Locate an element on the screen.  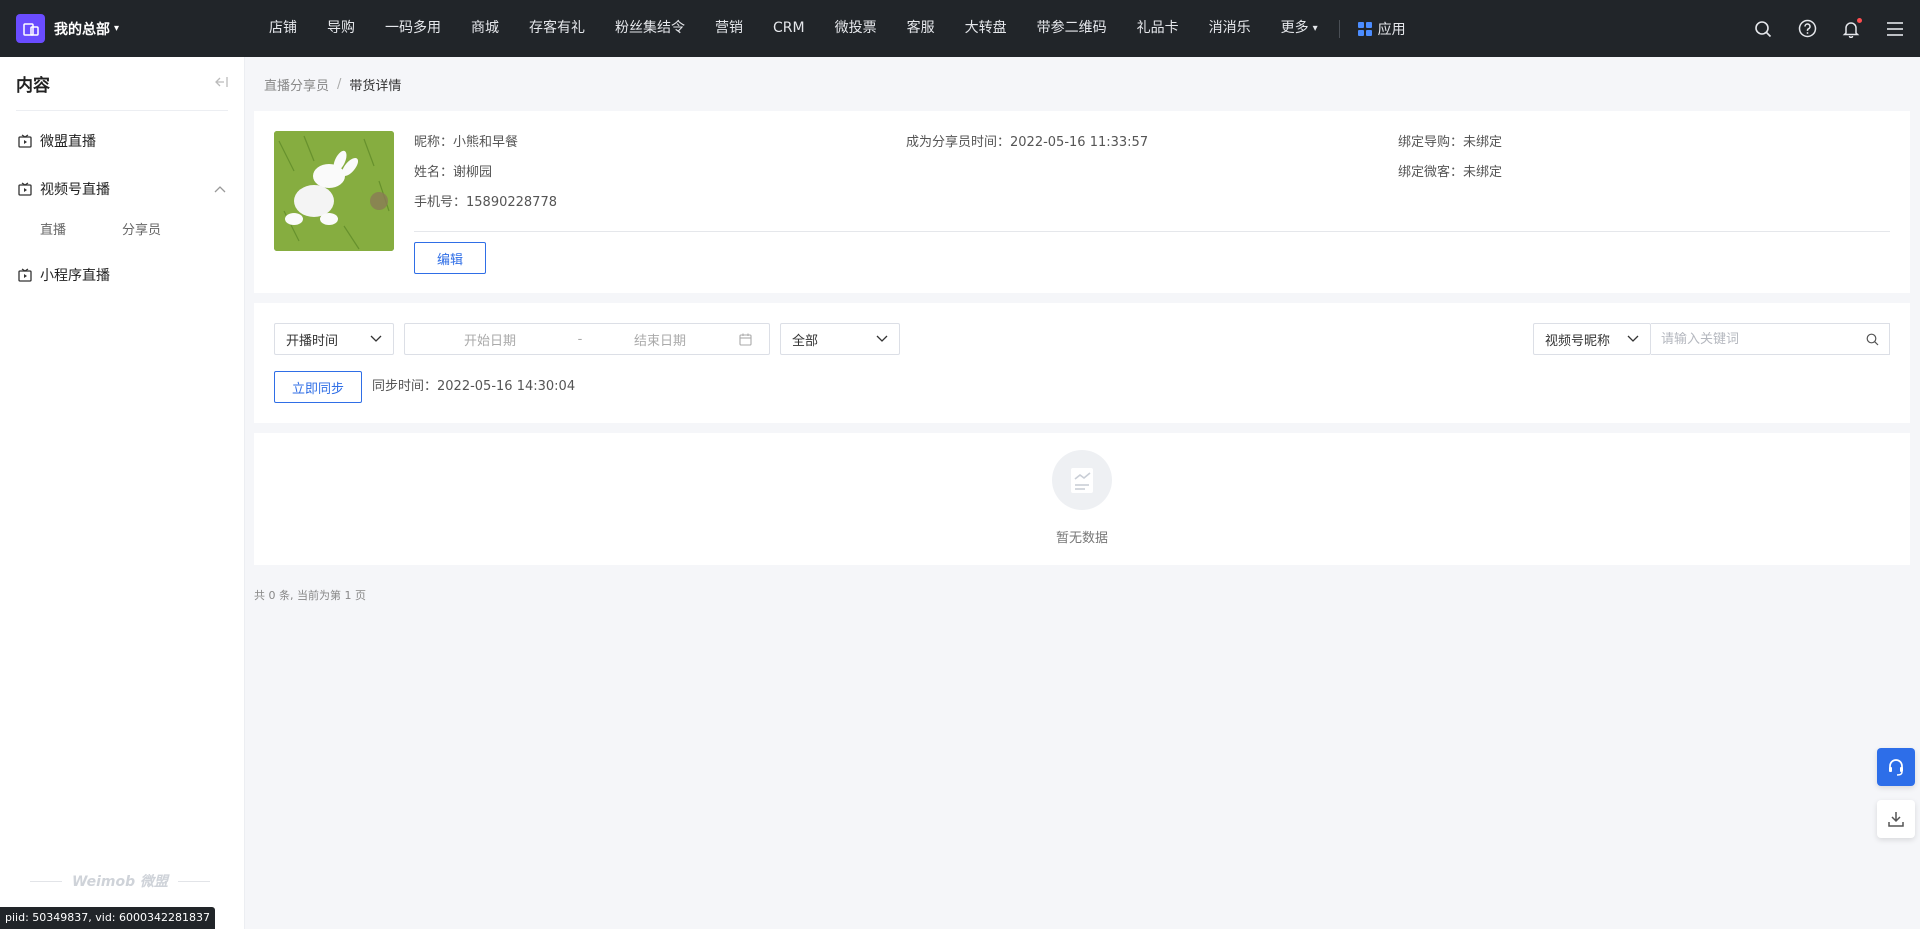
nav-item-store: 店铺 is located at coordinates (283, 28).